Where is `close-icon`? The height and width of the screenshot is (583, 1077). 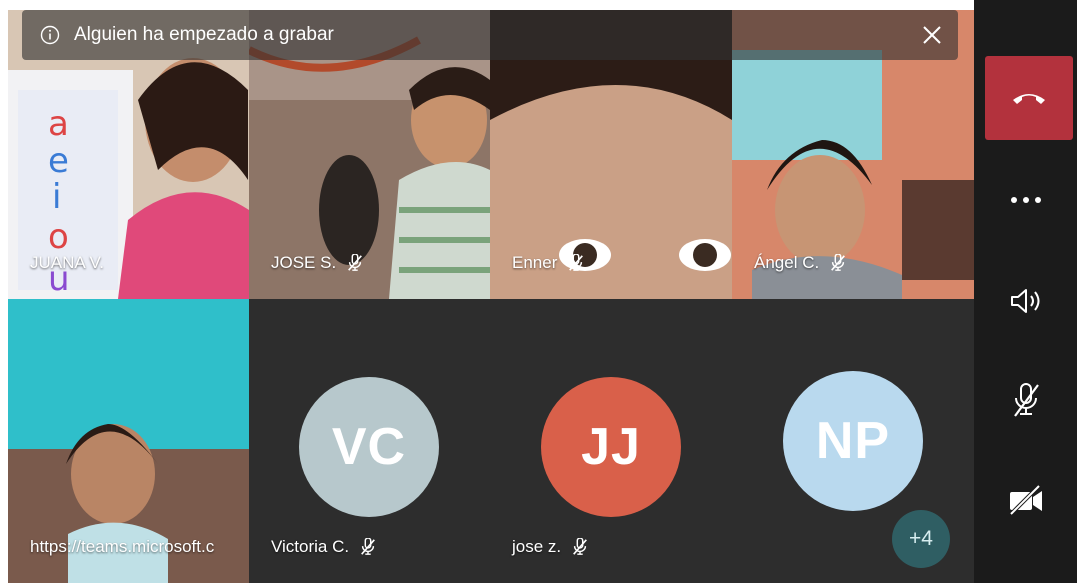 close-icon is located at coordinates (932, 35).